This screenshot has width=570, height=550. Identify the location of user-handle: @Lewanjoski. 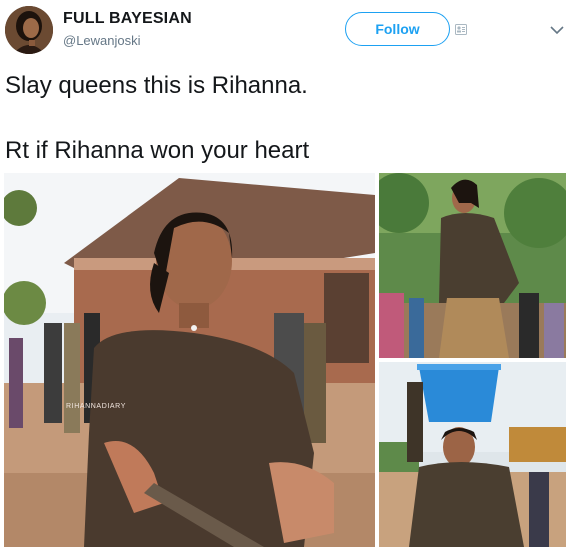
(102, 40).